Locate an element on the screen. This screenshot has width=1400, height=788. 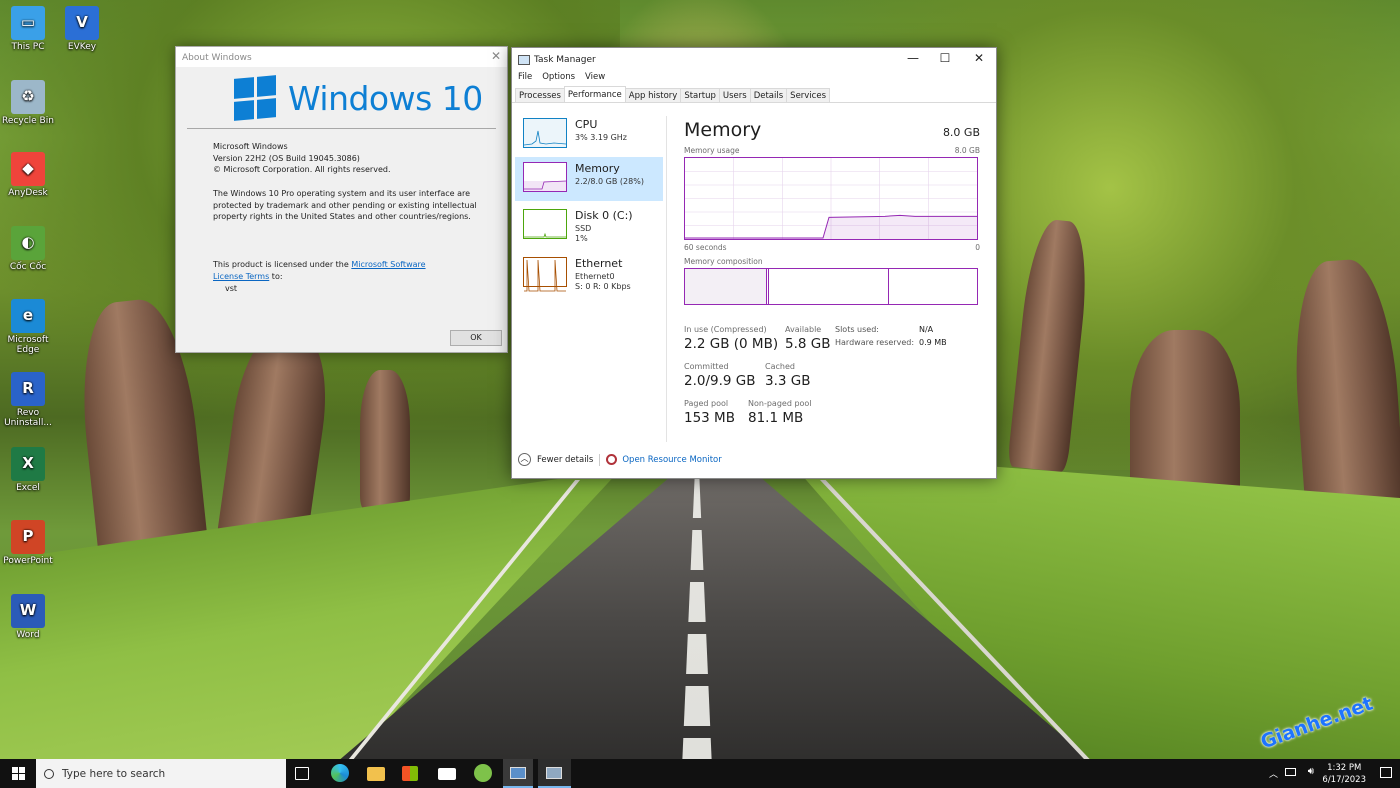
computer-icon: ▭ is located at coordinates (28, 23).